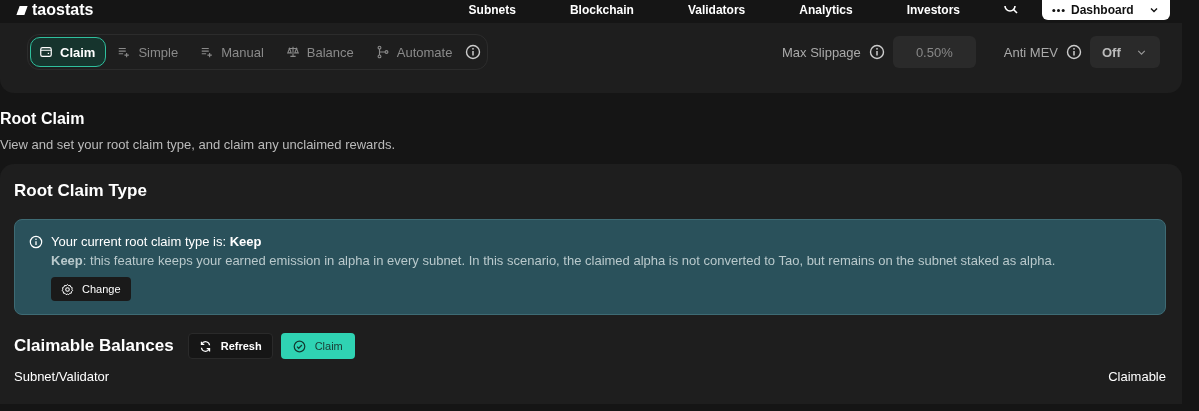 The width and height of the screenshot is (1199, 411). I want to click on alert-text: Keep: this feature keeps your earned emission in alpha in every subnet. In this scenario, the claimed alpha is not converted to Tao, but remains on the subnet staked as alpha., so click(553, 261).